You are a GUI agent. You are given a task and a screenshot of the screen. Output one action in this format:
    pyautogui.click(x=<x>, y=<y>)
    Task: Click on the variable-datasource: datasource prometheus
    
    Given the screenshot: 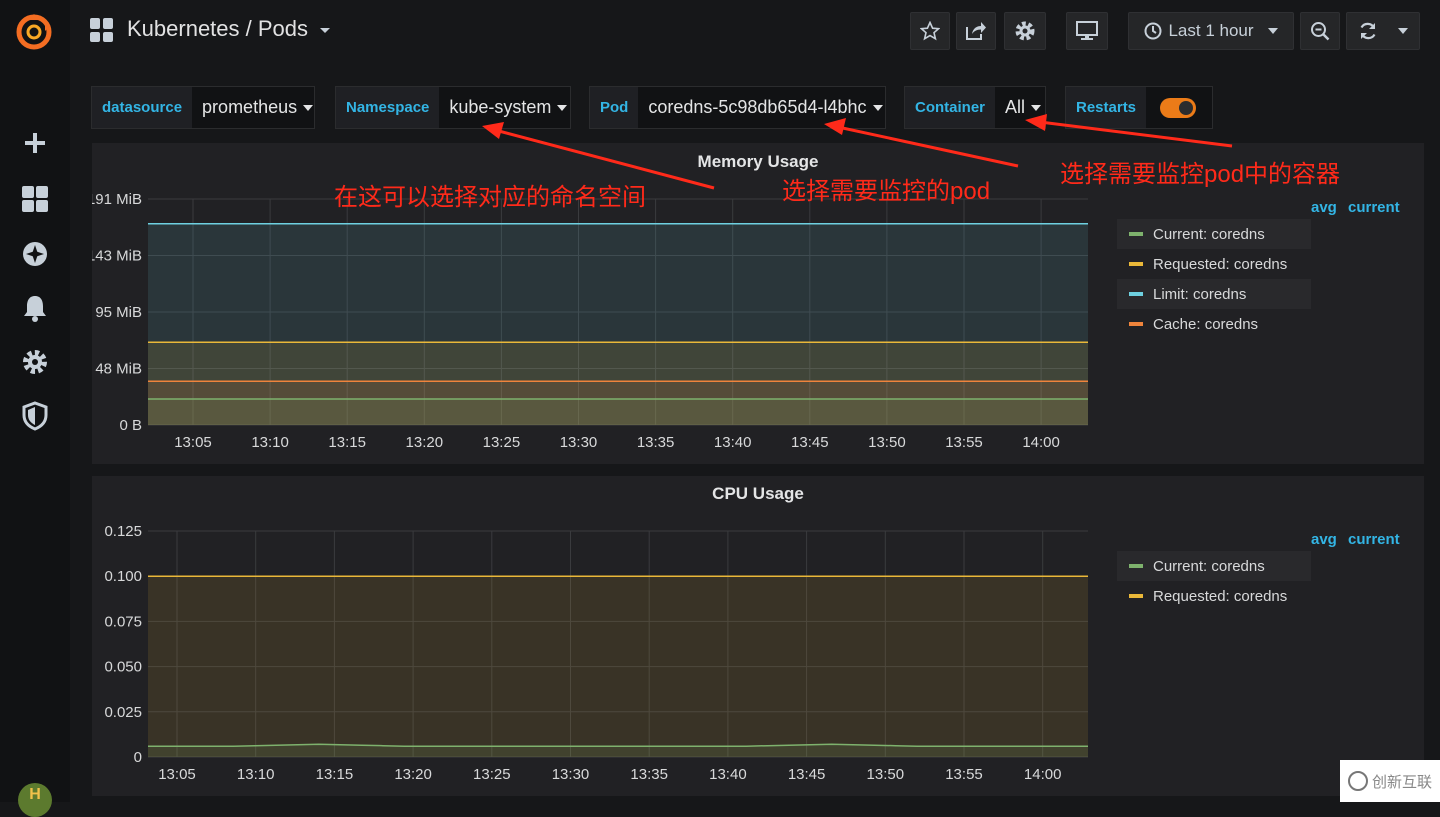 What is the action you would take?
    pyautogui.click(x=203, y=107)
    